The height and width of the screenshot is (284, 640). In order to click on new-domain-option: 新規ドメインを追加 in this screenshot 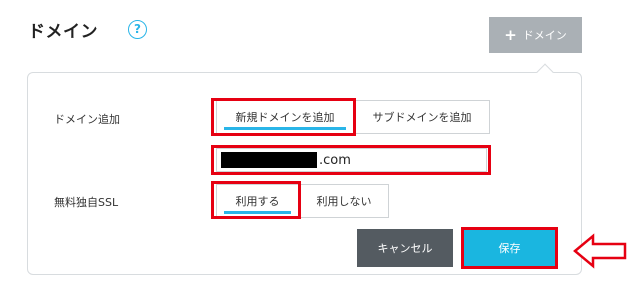, I will do `click(285, 117)`.